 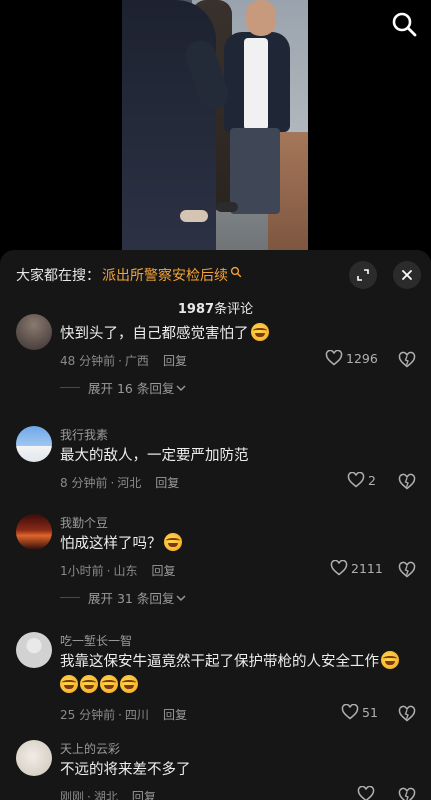 I want to click on expand-replies: 展开 16 条回复, so click(x=123, y=387).